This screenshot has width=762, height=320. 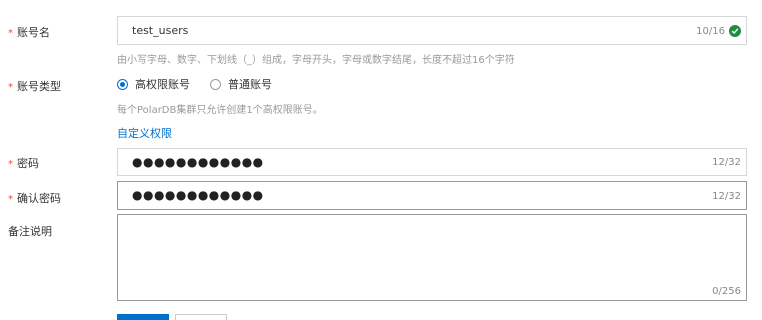 I want to click on password-input: ●●●●●●●●●●●● 12/32, so click(x=432, y=162).